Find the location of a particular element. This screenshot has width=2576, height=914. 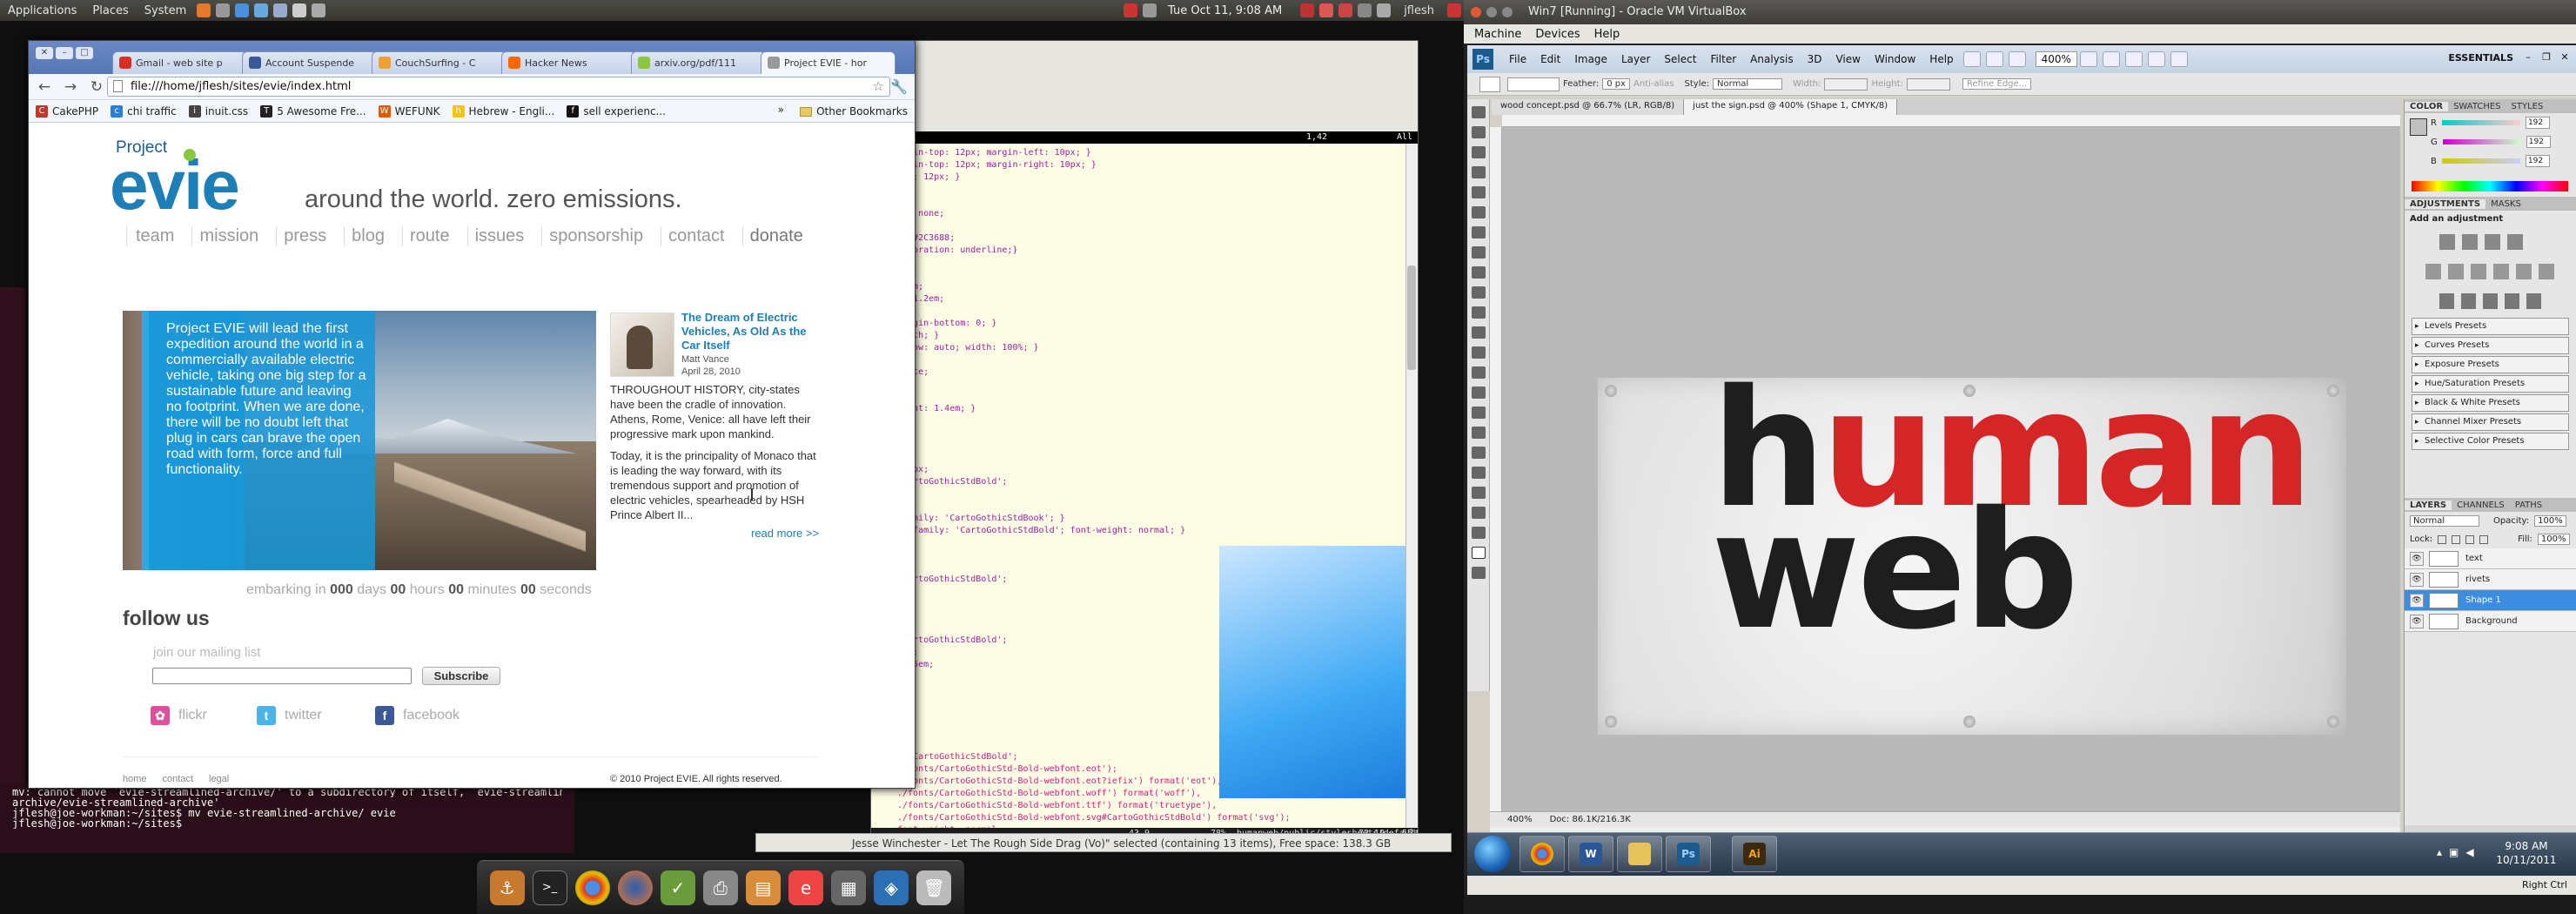

ps-menu-filter: Filter is located at coordinates (1723, 59).